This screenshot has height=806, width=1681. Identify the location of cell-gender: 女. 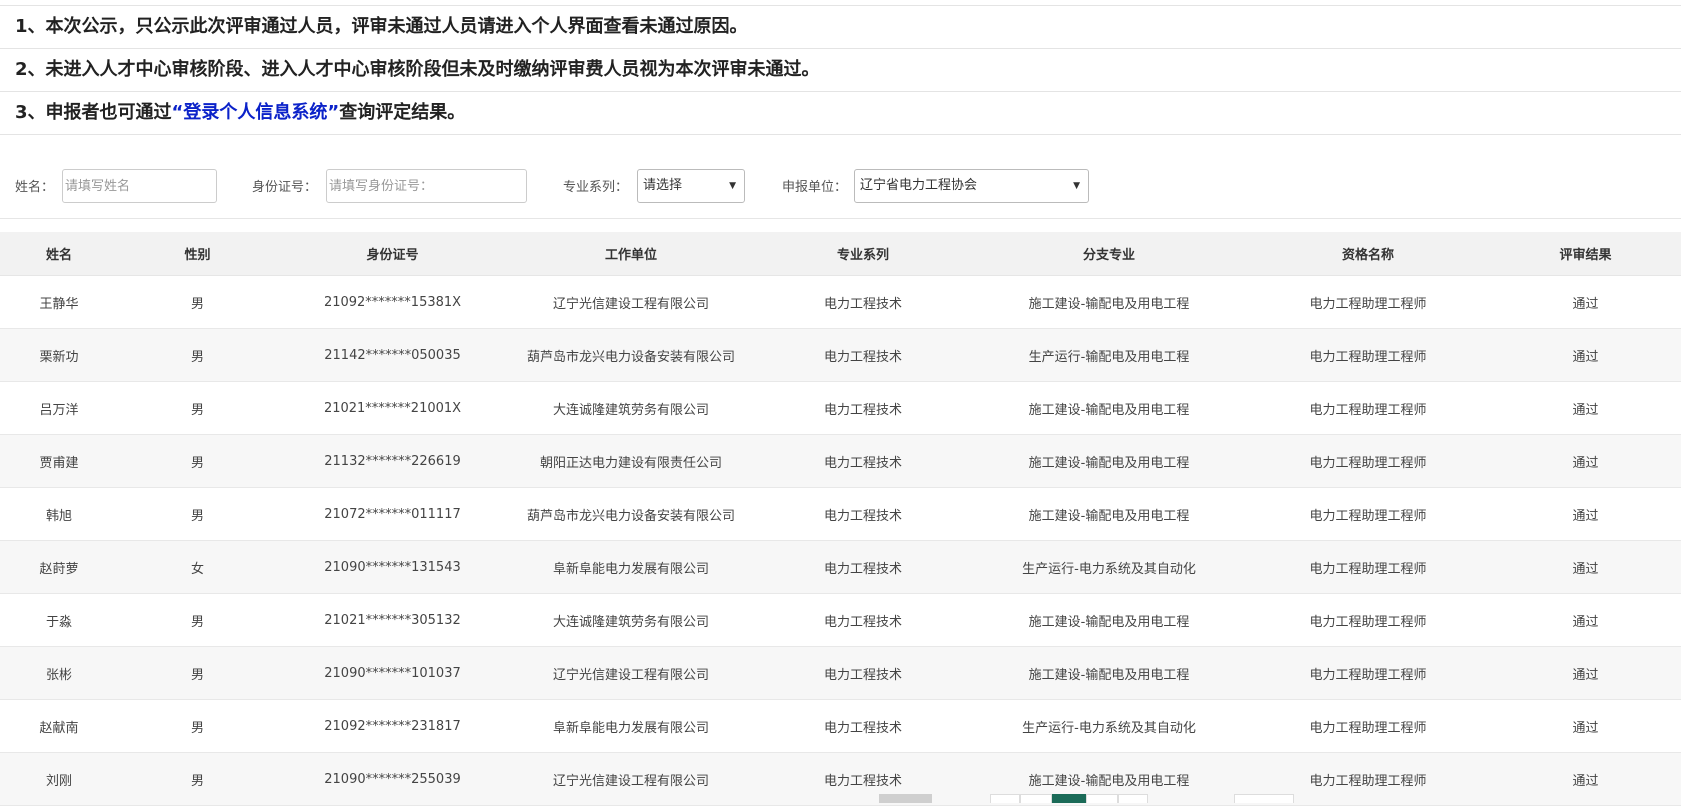
(197, 567).